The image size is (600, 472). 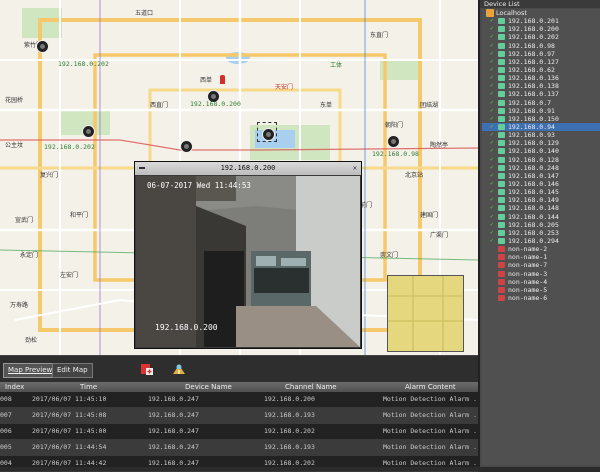 What do you see at coordinates (541, 265) in the screenshot?
I see `device-tree-item: non-name-7` at bounding box center [541, 265].